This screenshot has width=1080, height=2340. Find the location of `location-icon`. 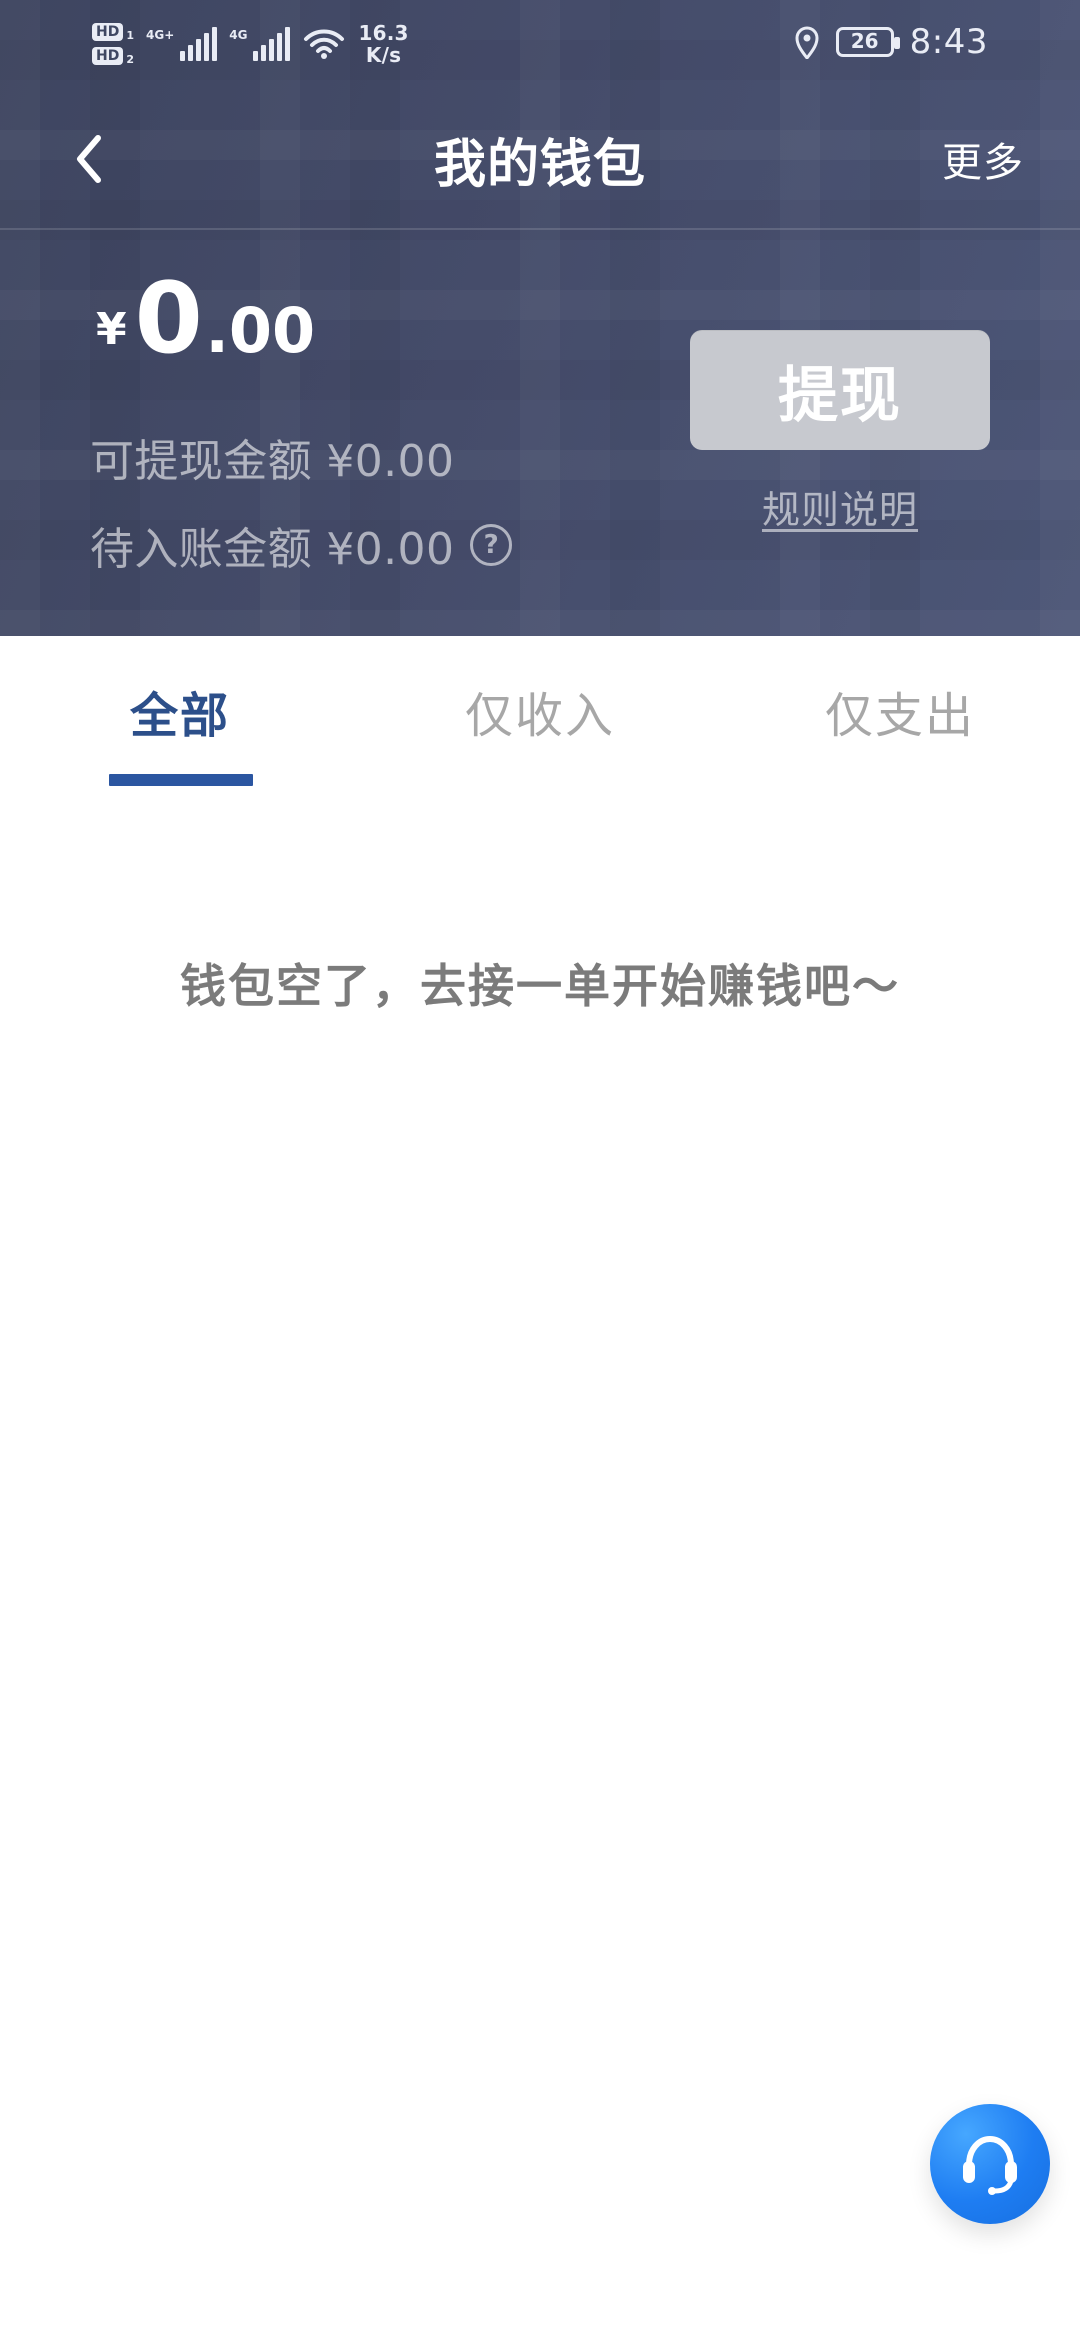

location-icon is located at coordinates (807, 42).